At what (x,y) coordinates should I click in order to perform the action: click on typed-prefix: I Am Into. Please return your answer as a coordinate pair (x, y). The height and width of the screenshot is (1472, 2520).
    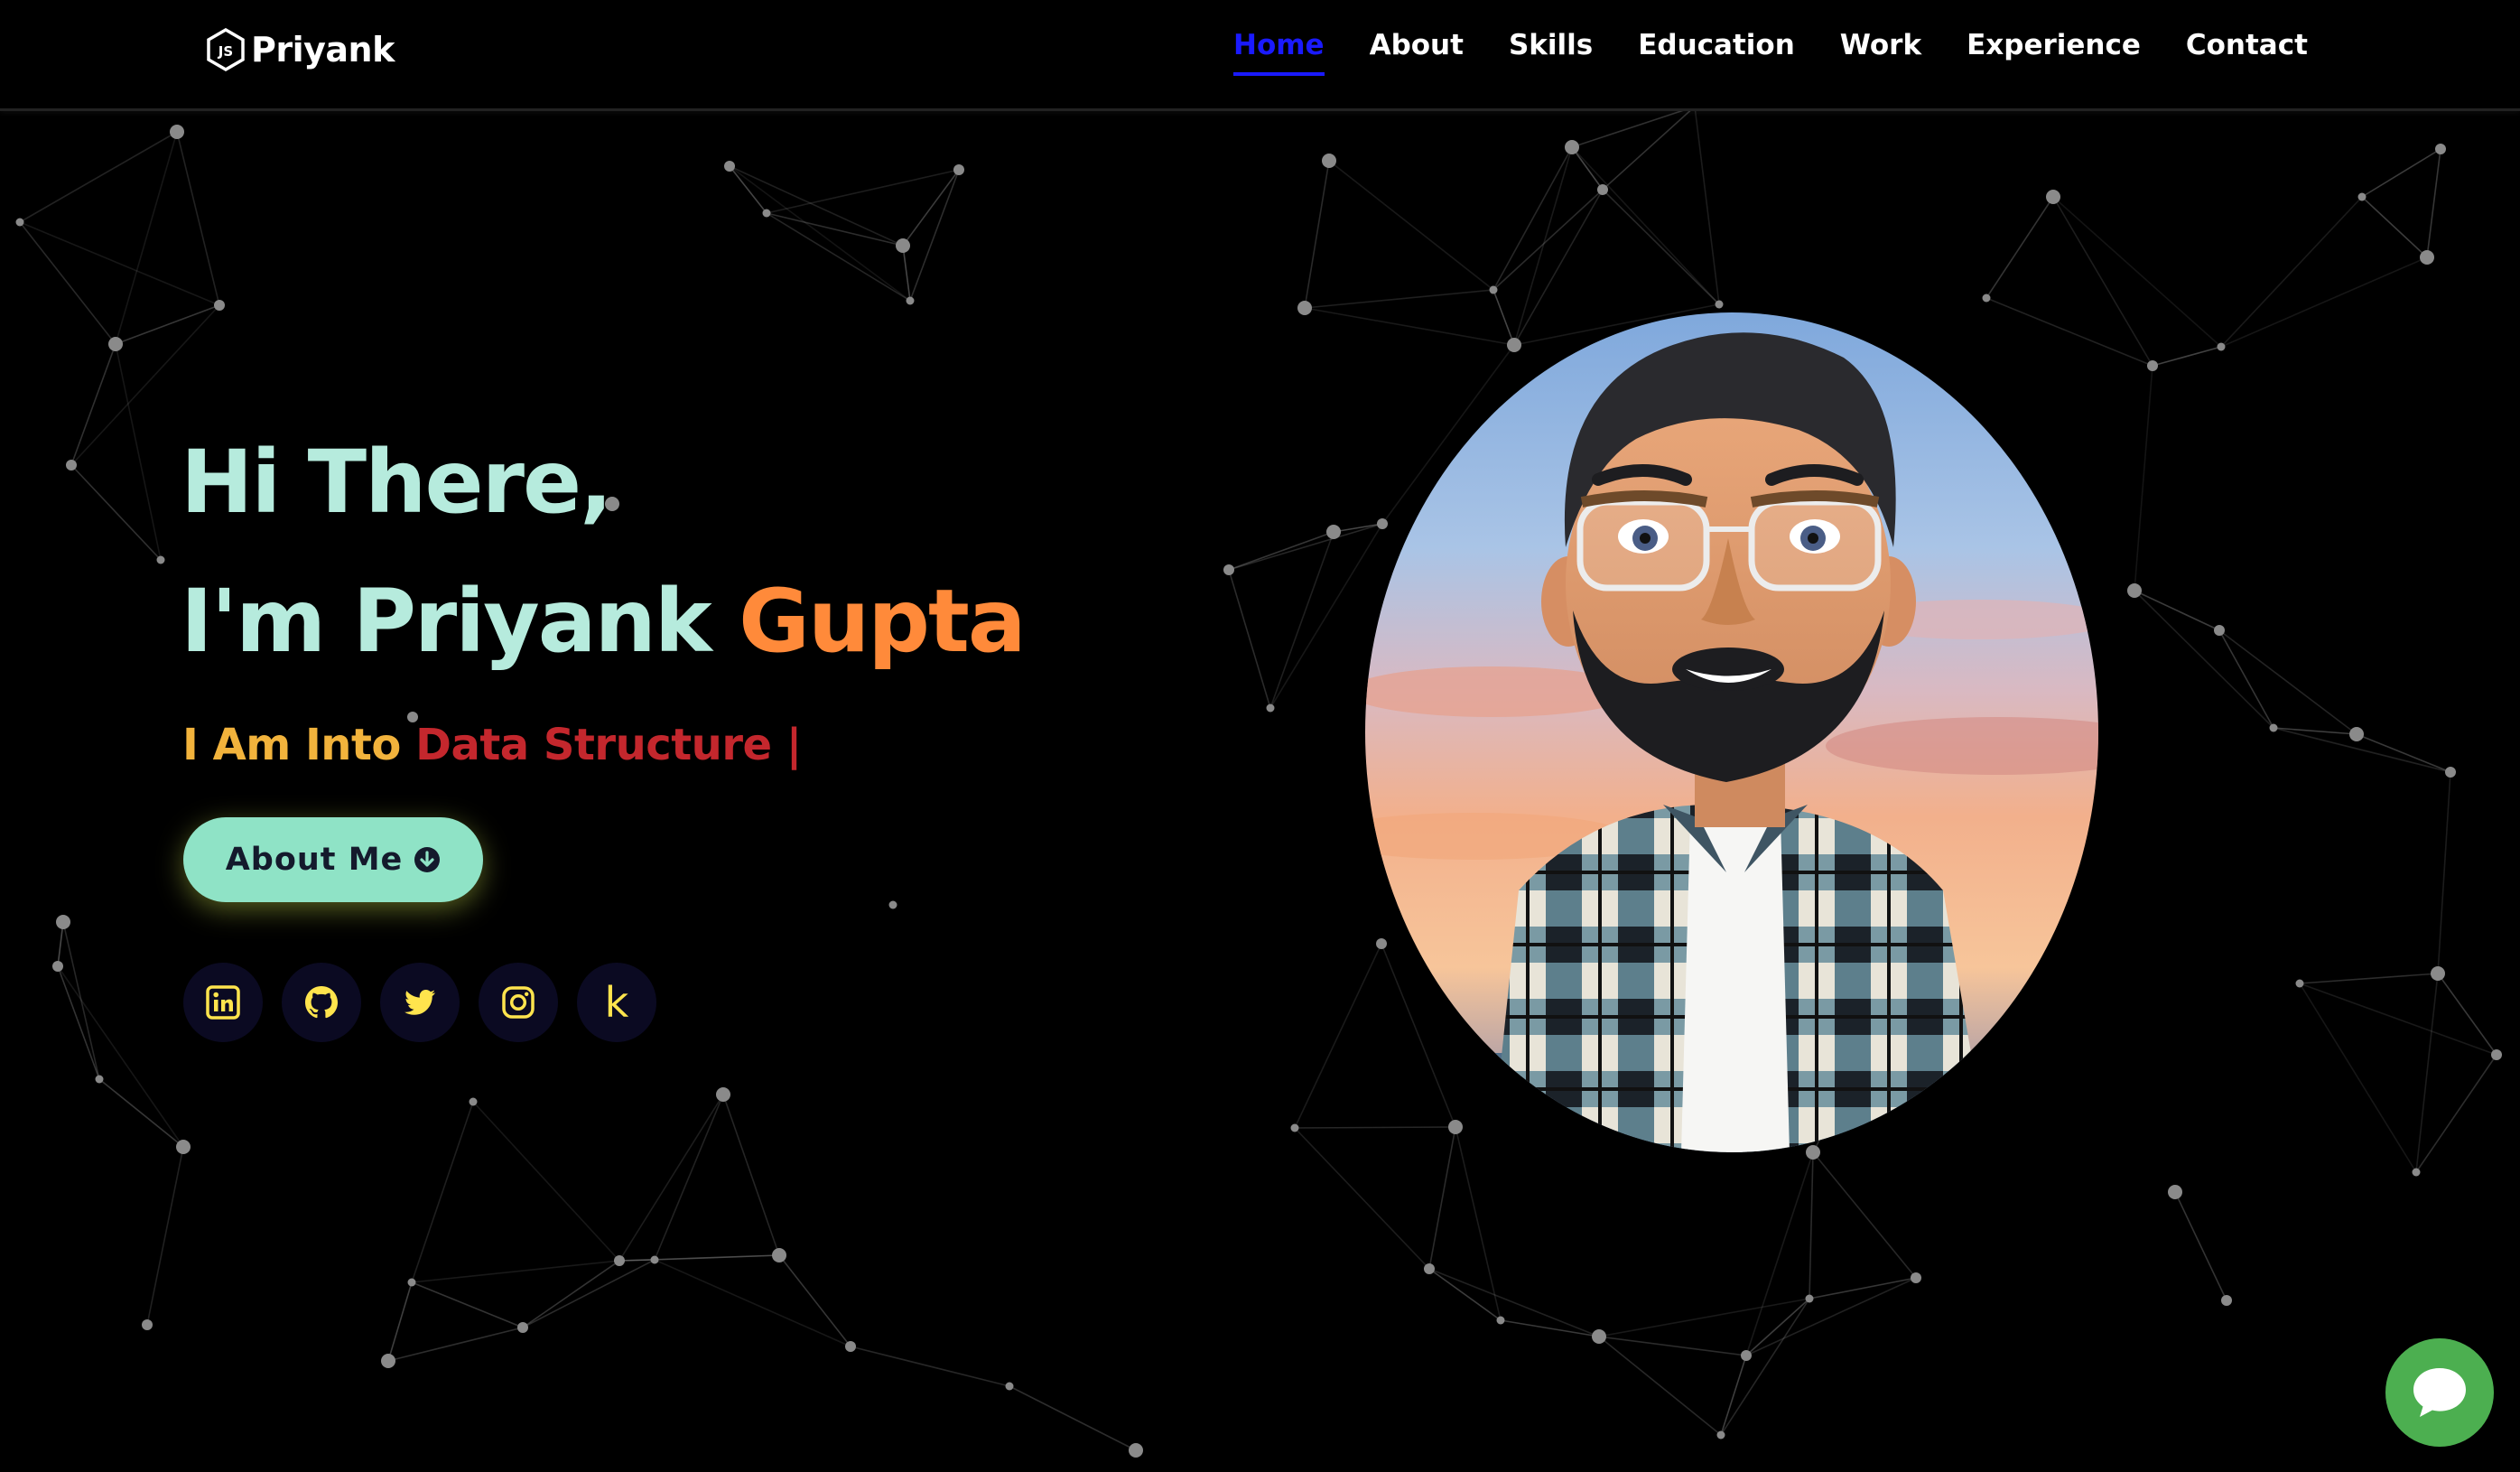
    Looking at the image, I should click on (291, 745).